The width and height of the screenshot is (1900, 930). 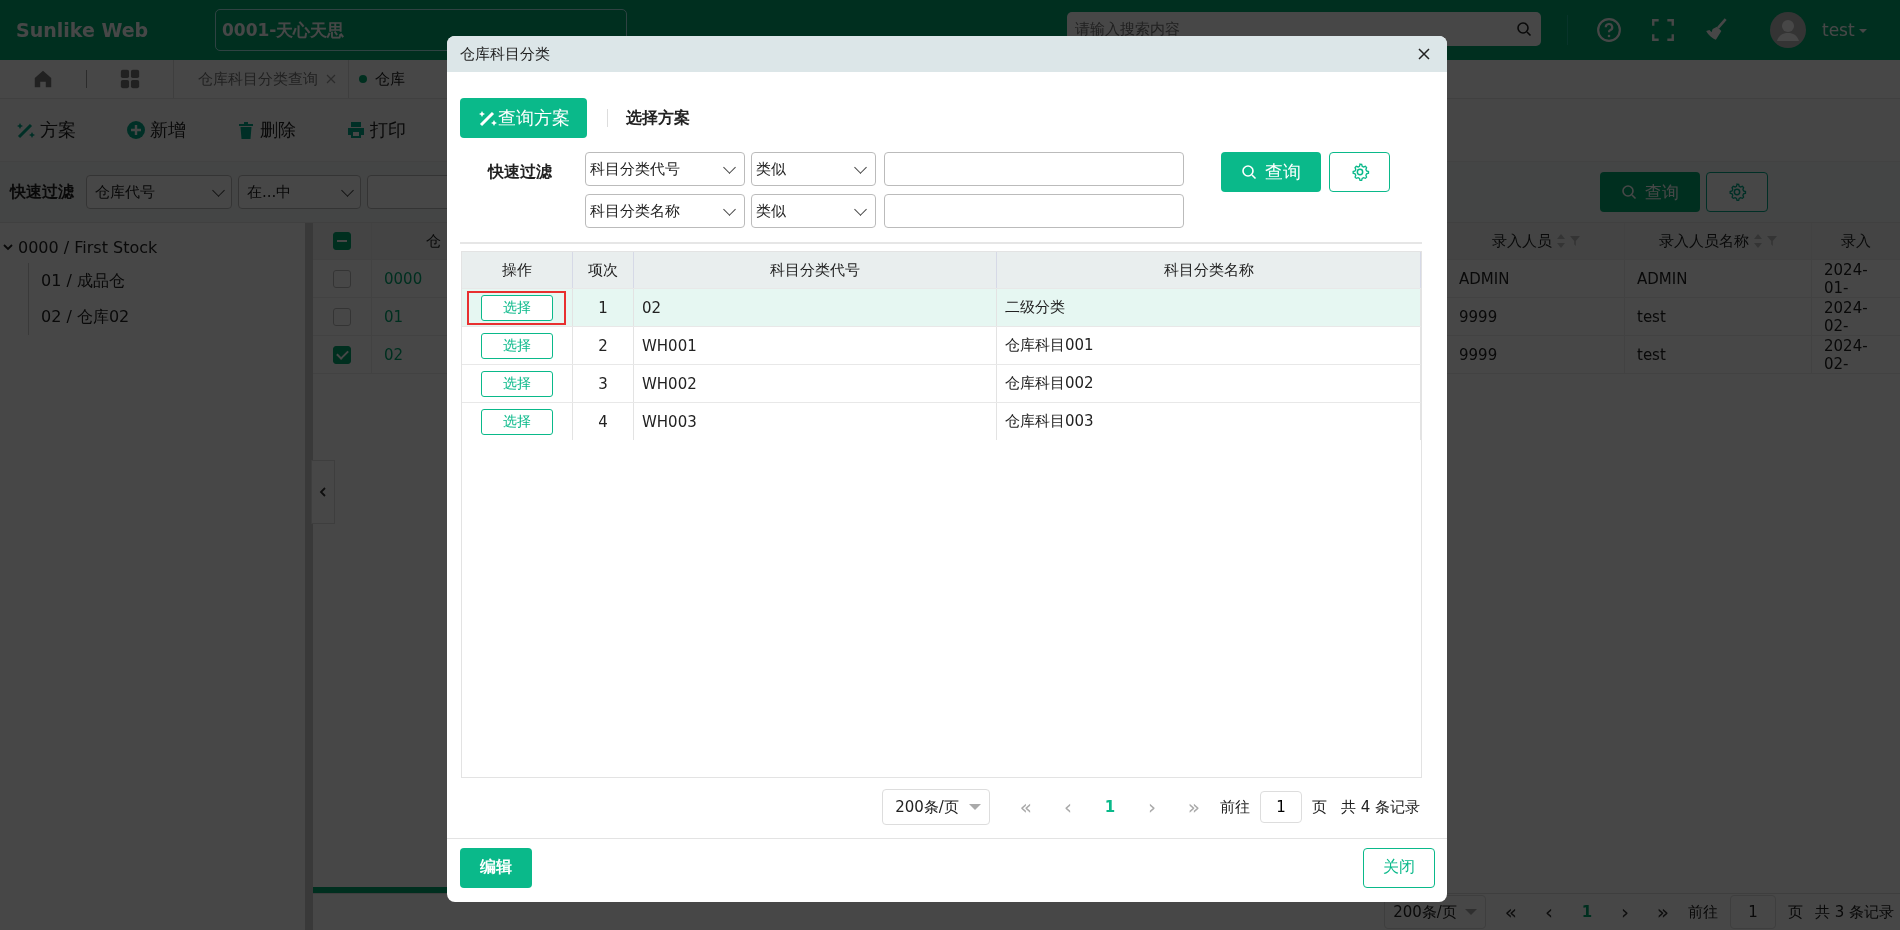 I want to click on query-button: 查询, so click(x=1271, y=172).